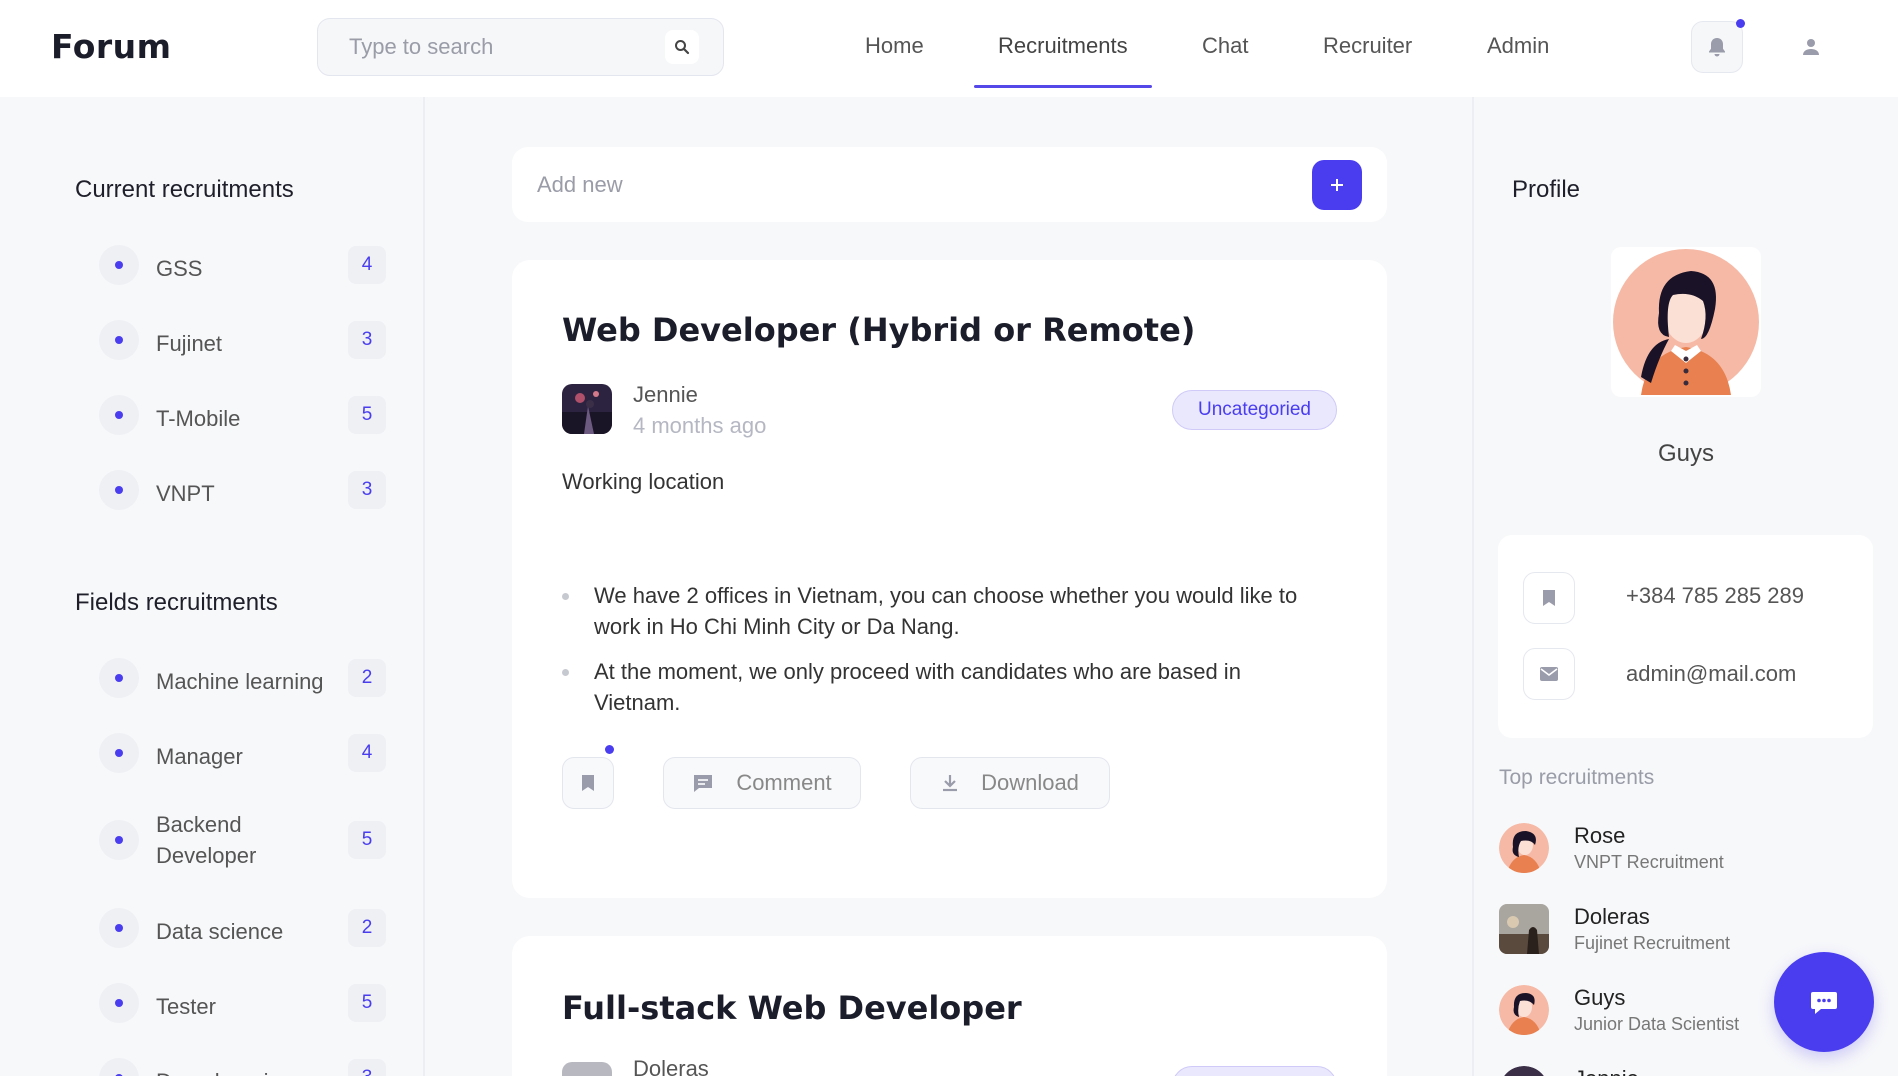 Image resolution: width=1898 pixels, height=1076 pixels. I want to click on field-label: Backend Developer, so click(206, 840).